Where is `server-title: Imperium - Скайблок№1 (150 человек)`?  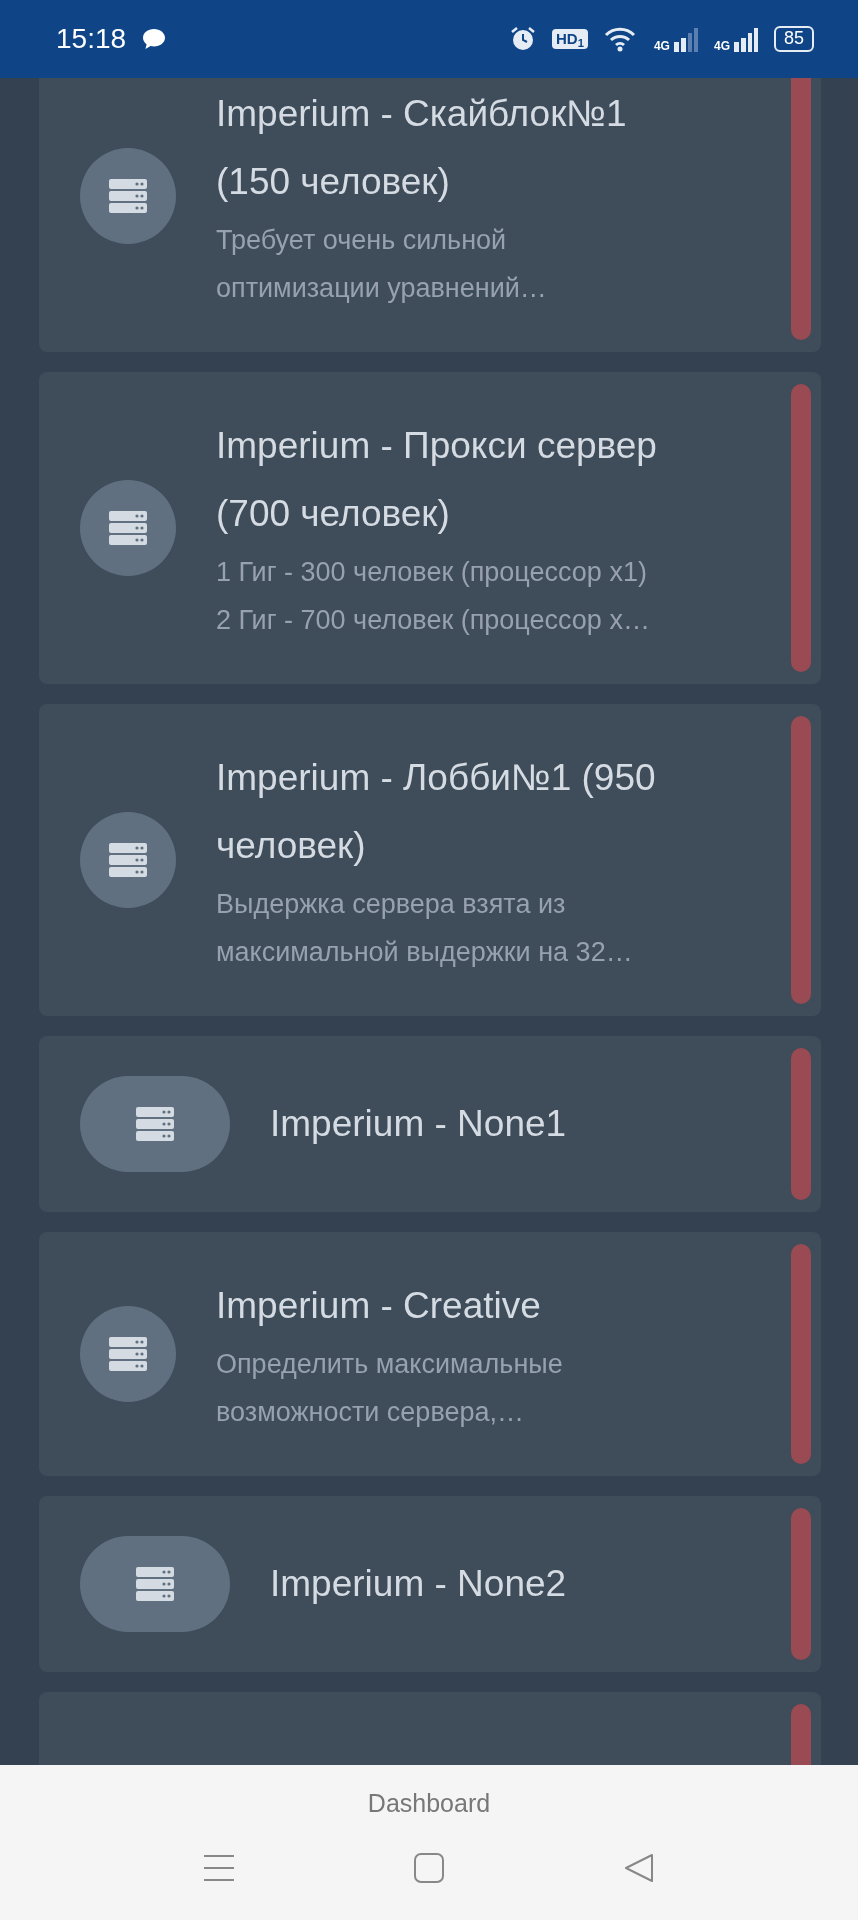
server-title: Imperium - Скайблок№1 (150 человек) is located at coordinates (421, 148).